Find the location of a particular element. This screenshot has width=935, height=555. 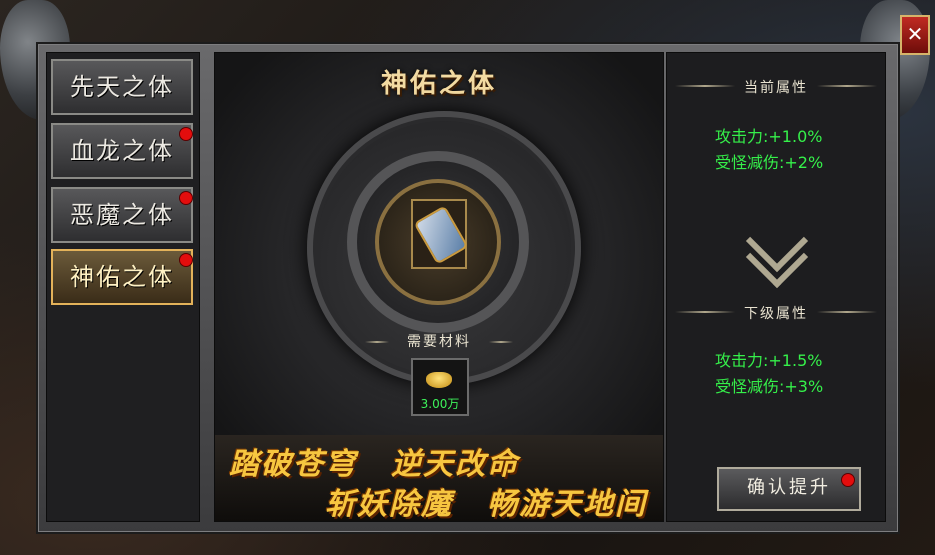

current-attack-attr: 攻击力:+1.0% is located at coordinates (769, 136).